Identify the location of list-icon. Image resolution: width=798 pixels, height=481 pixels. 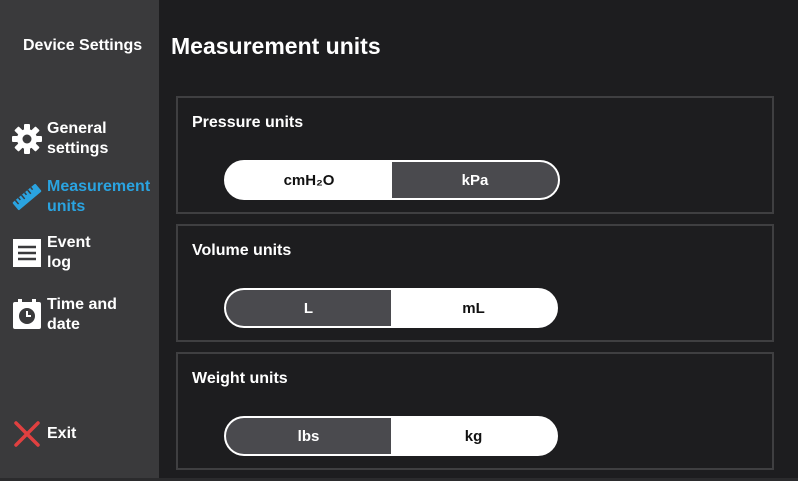
(27, 253).